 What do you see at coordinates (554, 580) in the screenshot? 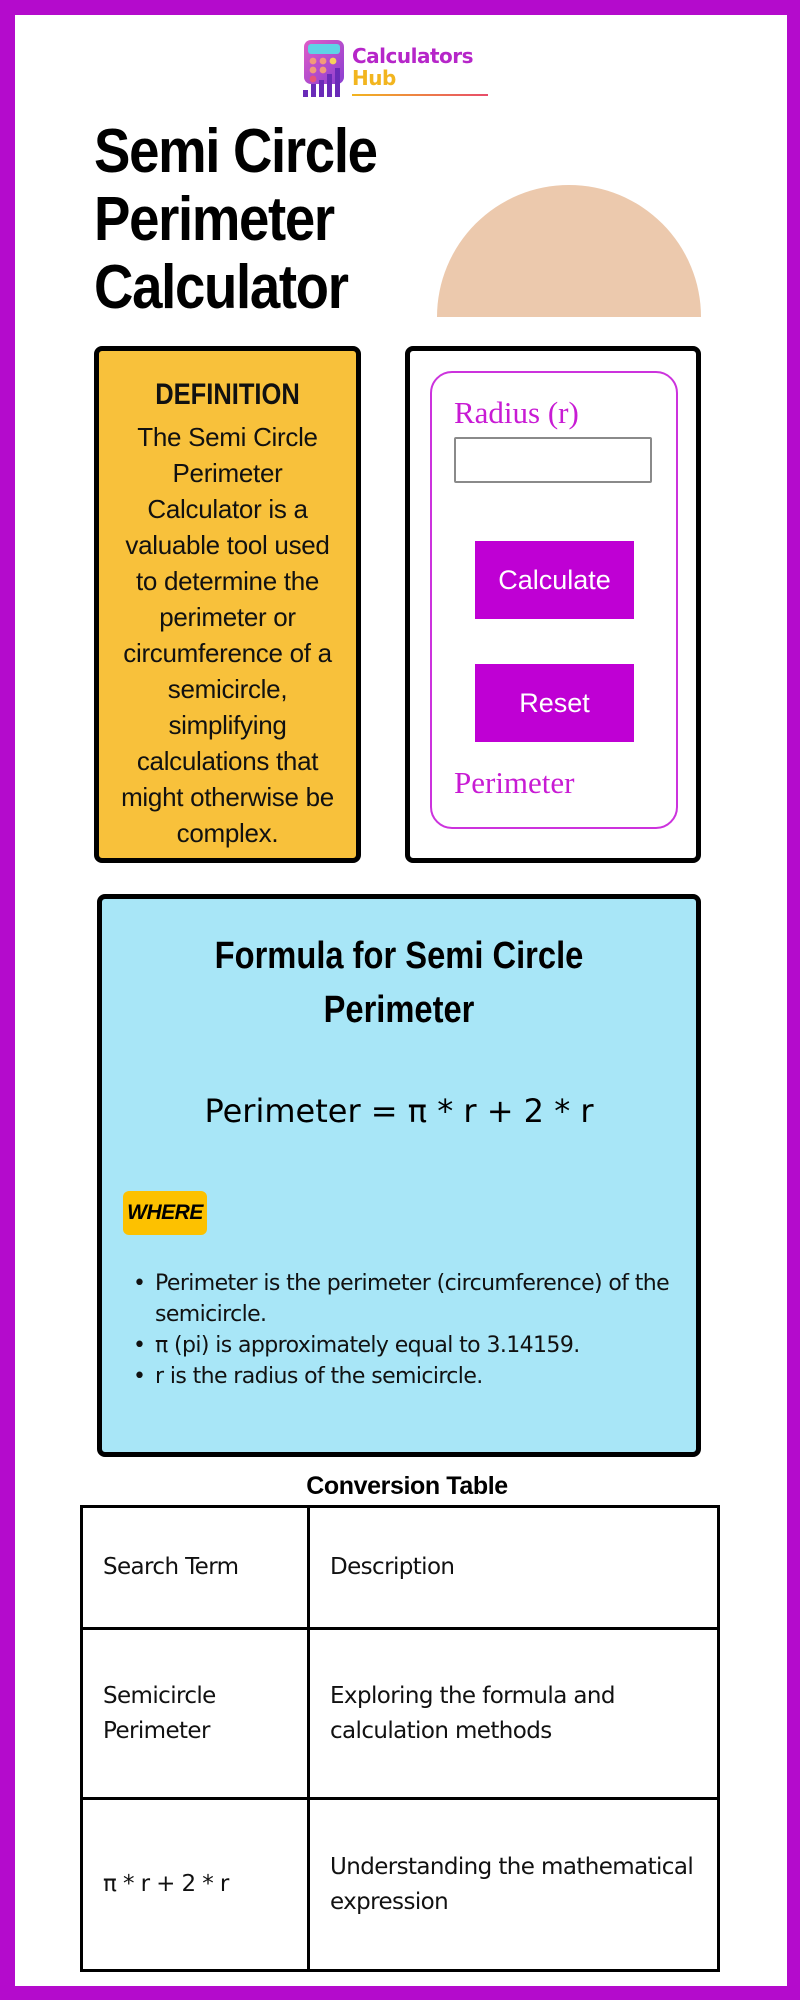
I see `calculate-button: Calculate` at bounding box center [554, 580].